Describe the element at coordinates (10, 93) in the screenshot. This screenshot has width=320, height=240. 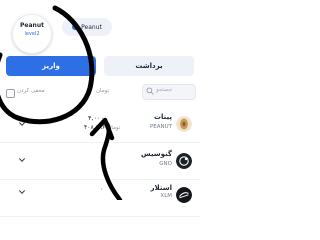
I see `hide-small-checkbox` at that location.